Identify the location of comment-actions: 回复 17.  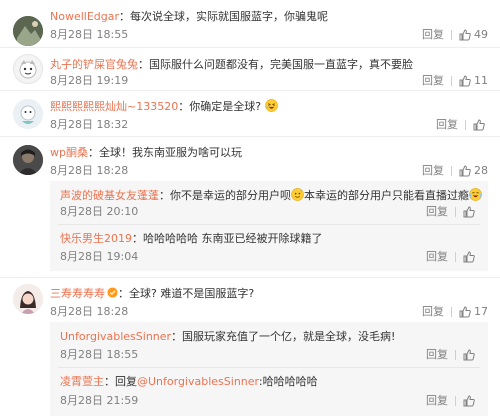
(455, 312).